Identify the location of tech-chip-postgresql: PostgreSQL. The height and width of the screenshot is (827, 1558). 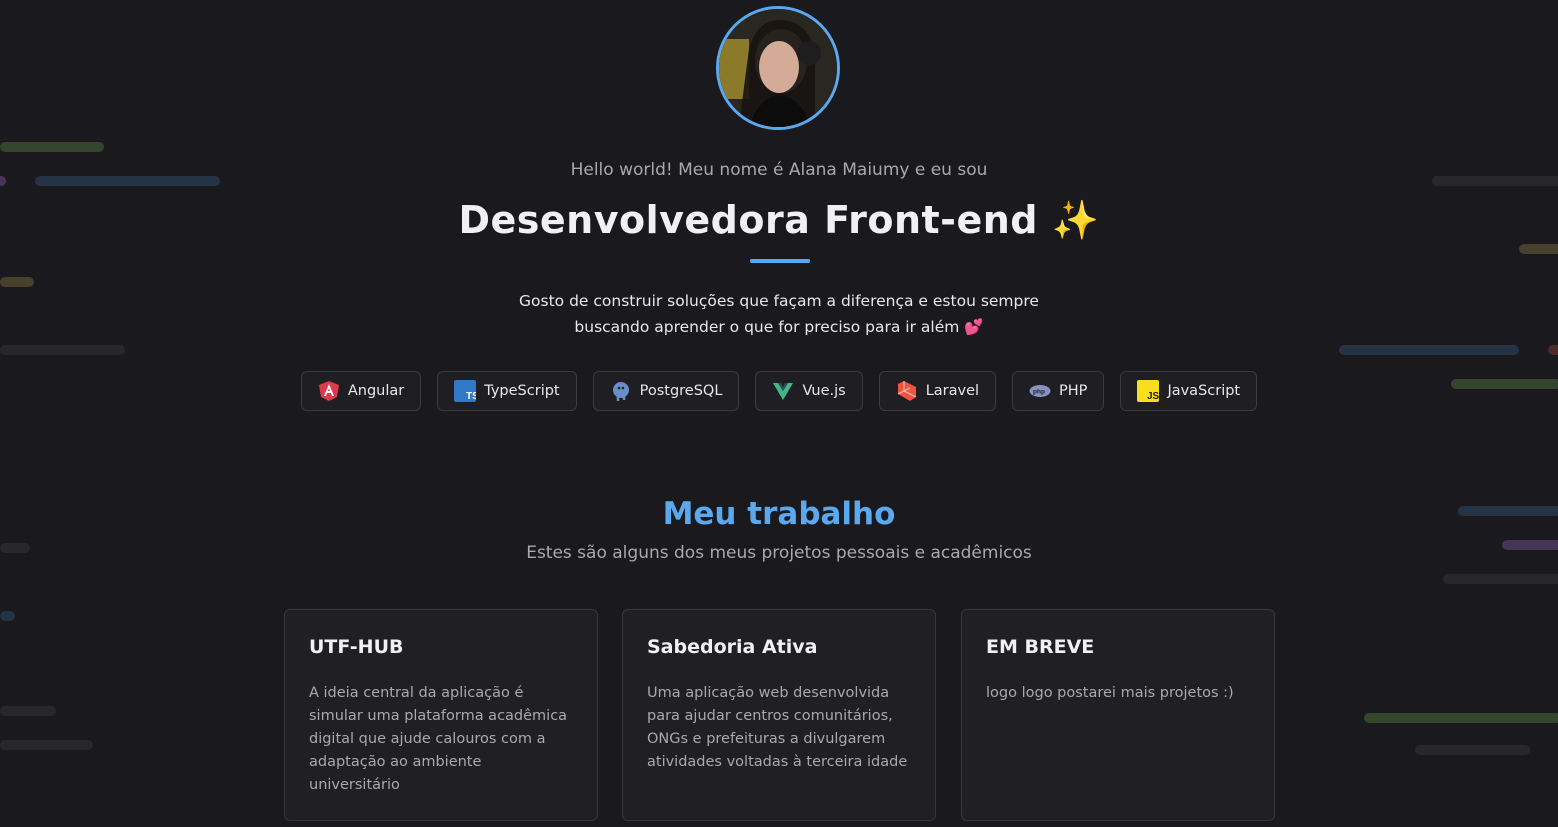
(666, 391).